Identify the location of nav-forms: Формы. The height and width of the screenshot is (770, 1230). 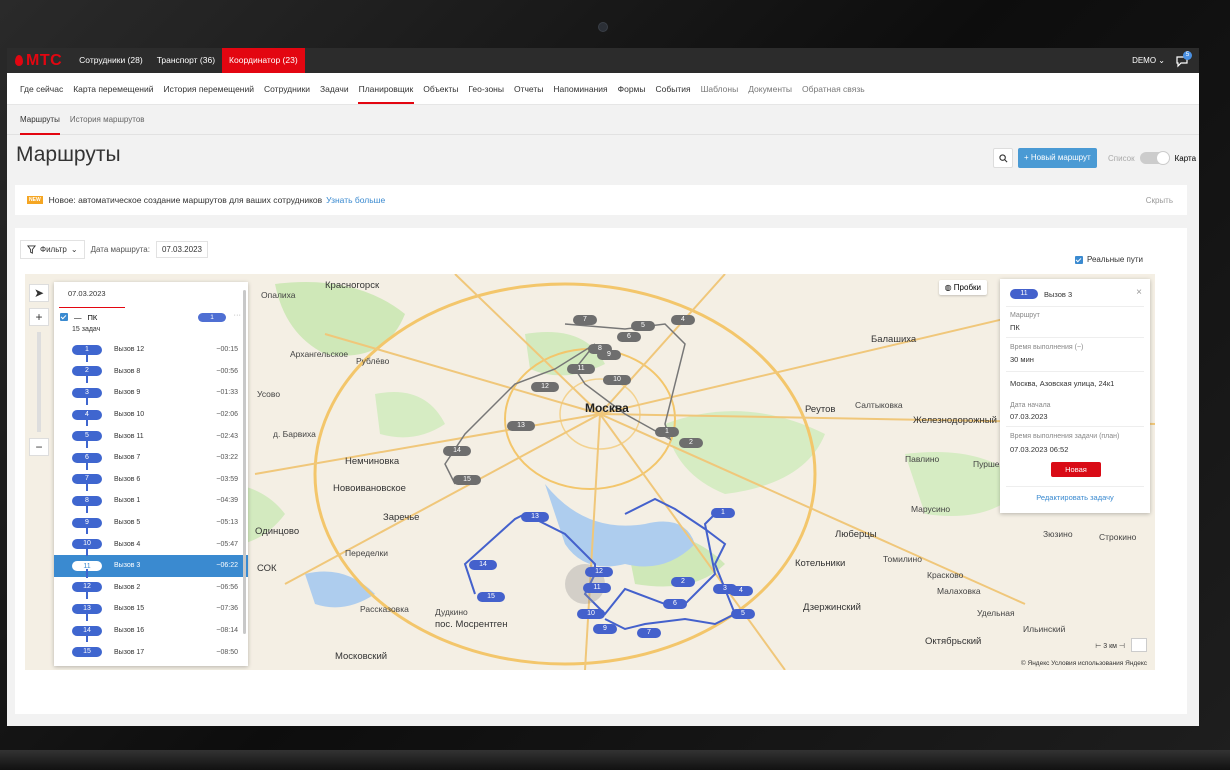
(632, 89).